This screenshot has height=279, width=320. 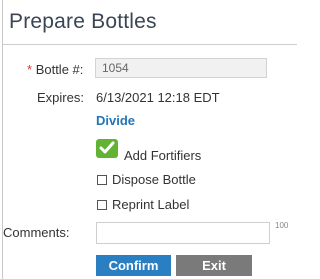 I want to click on dispose-bottle-checkbox, so click(x=102, y=180).